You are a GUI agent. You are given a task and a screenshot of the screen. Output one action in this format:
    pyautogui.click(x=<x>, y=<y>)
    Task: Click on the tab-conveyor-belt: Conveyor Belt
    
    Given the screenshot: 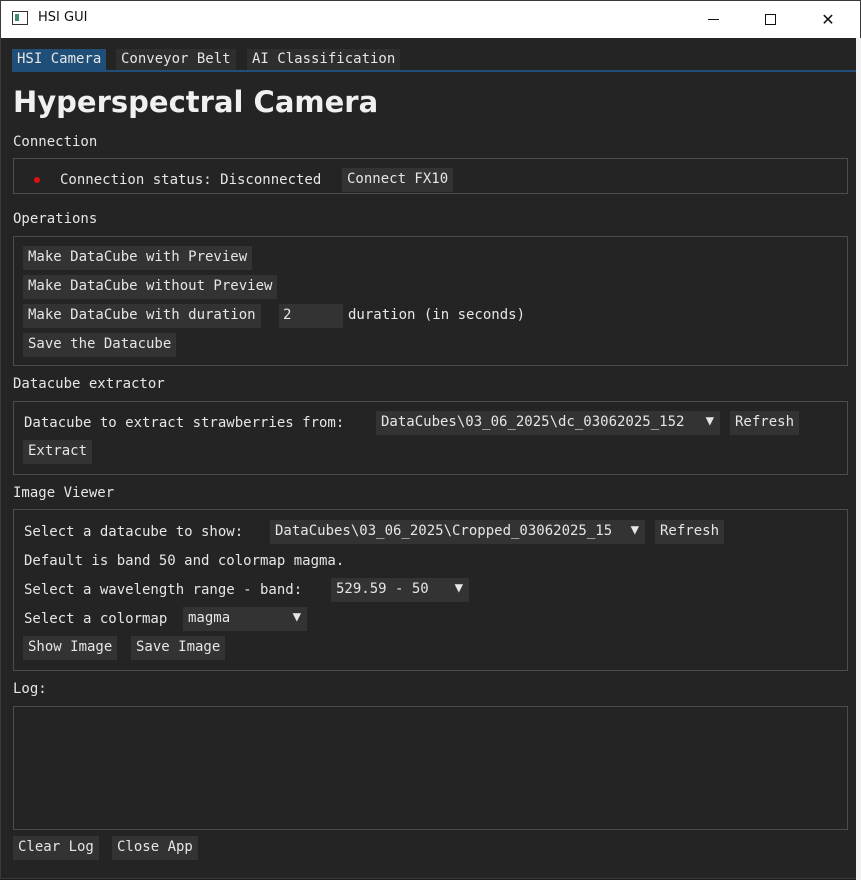 What is the action you would take?
    pyautogui.click(x=176, y=60)
    